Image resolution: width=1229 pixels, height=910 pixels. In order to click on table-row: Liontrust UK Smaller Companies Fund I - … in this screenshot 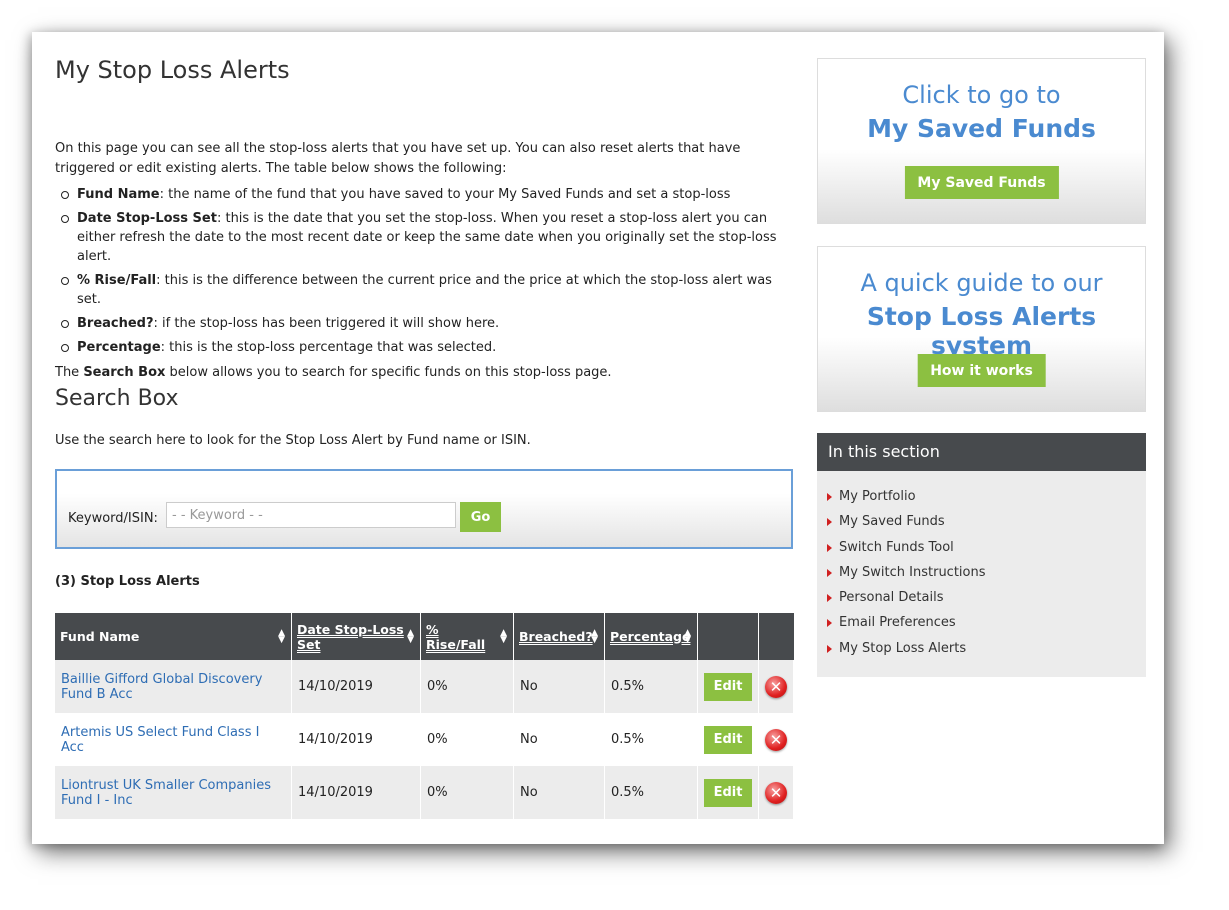, I will do `click(424, 792)`.